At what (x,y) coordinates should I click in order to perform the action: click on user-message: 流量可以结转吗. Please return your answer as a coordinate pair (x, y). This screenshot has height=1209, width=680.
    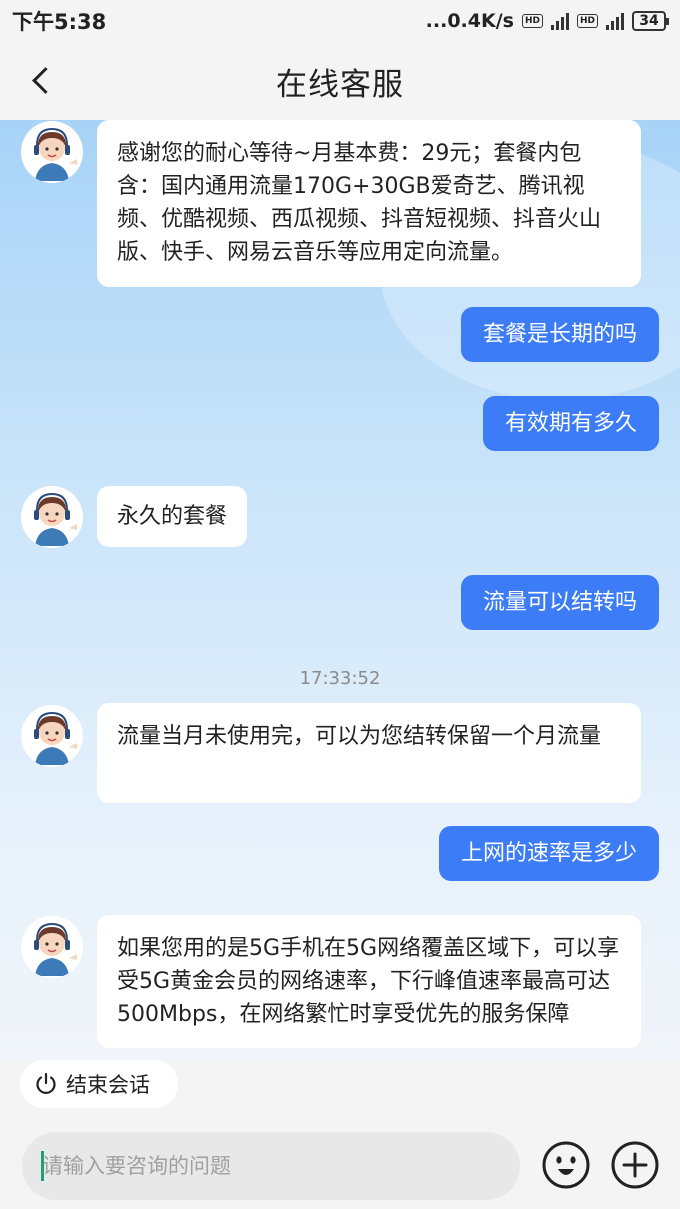
    Looking at the image, I should click on (559, 602).